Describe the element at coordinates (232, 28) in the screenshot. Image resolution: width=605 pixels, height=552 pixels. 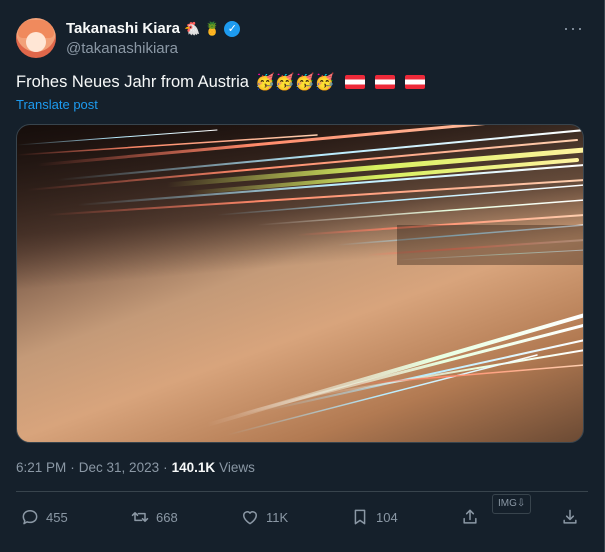
I see `verified-badge-icon: ✓` at that location.